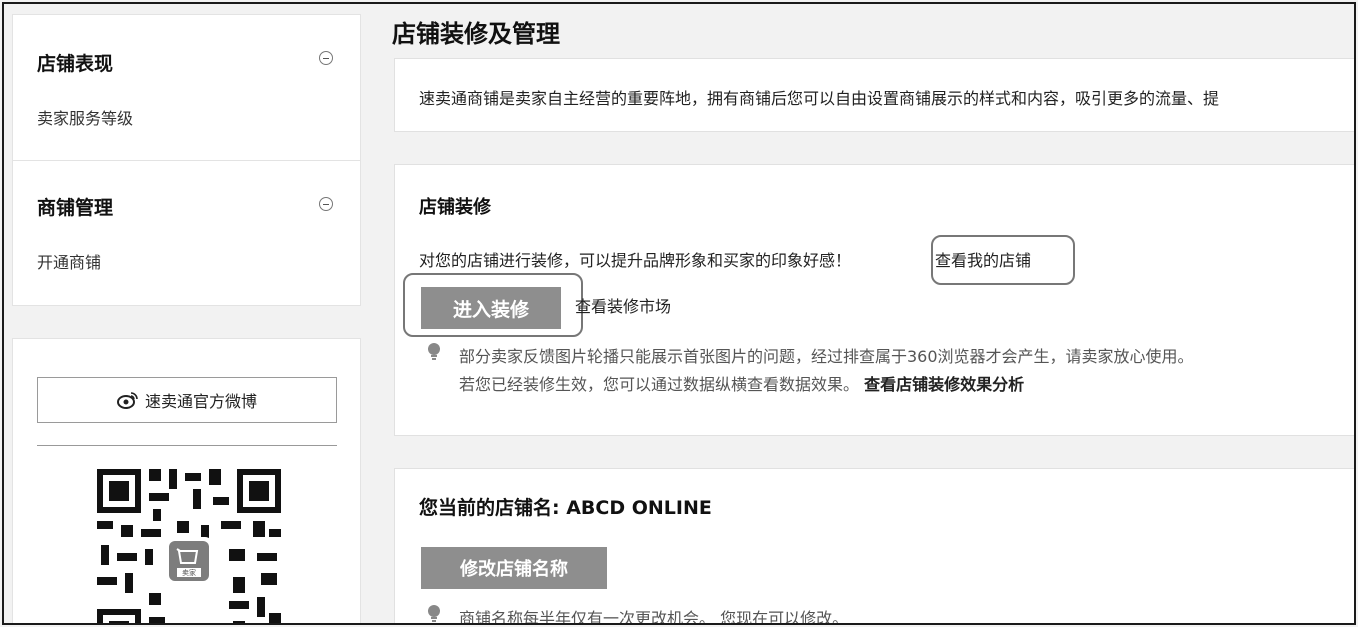  What do you see at coordinates (75, 208) in the screenshot?
I see `sidebar-section-title: 商铺管理` at bounding box center [75, 208].